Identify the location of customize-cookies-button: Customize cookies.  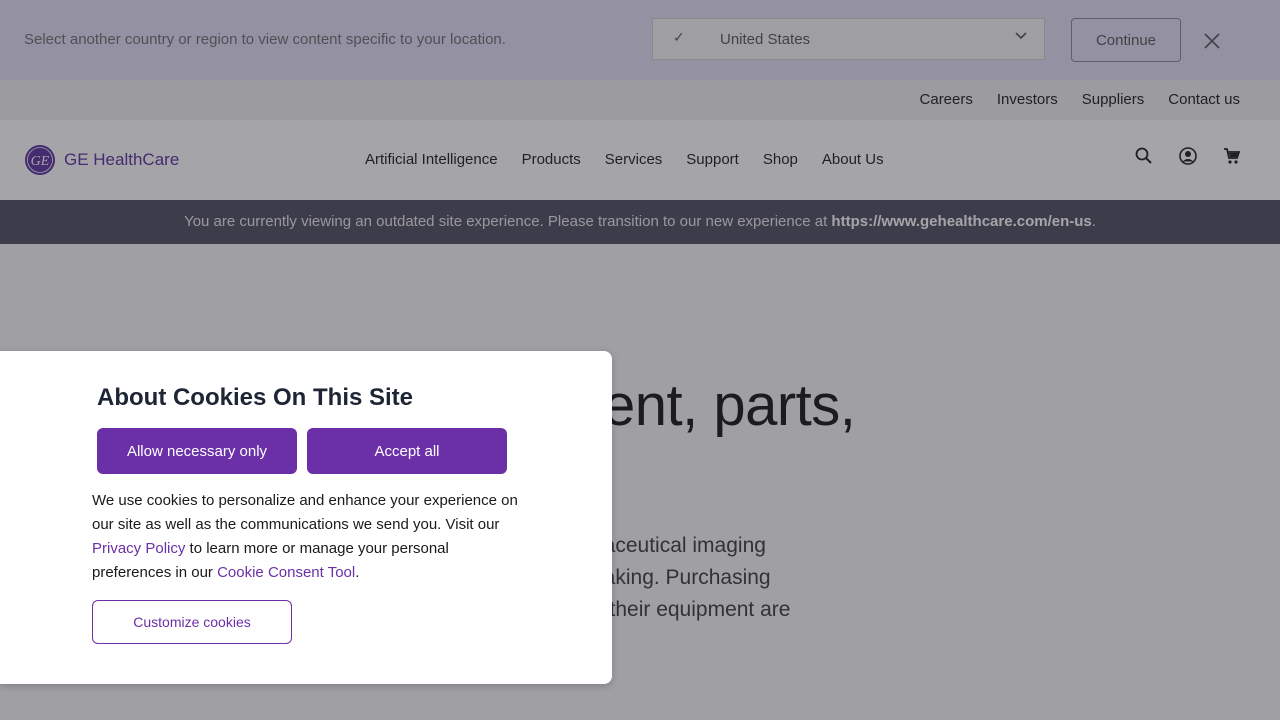
(192, 622).